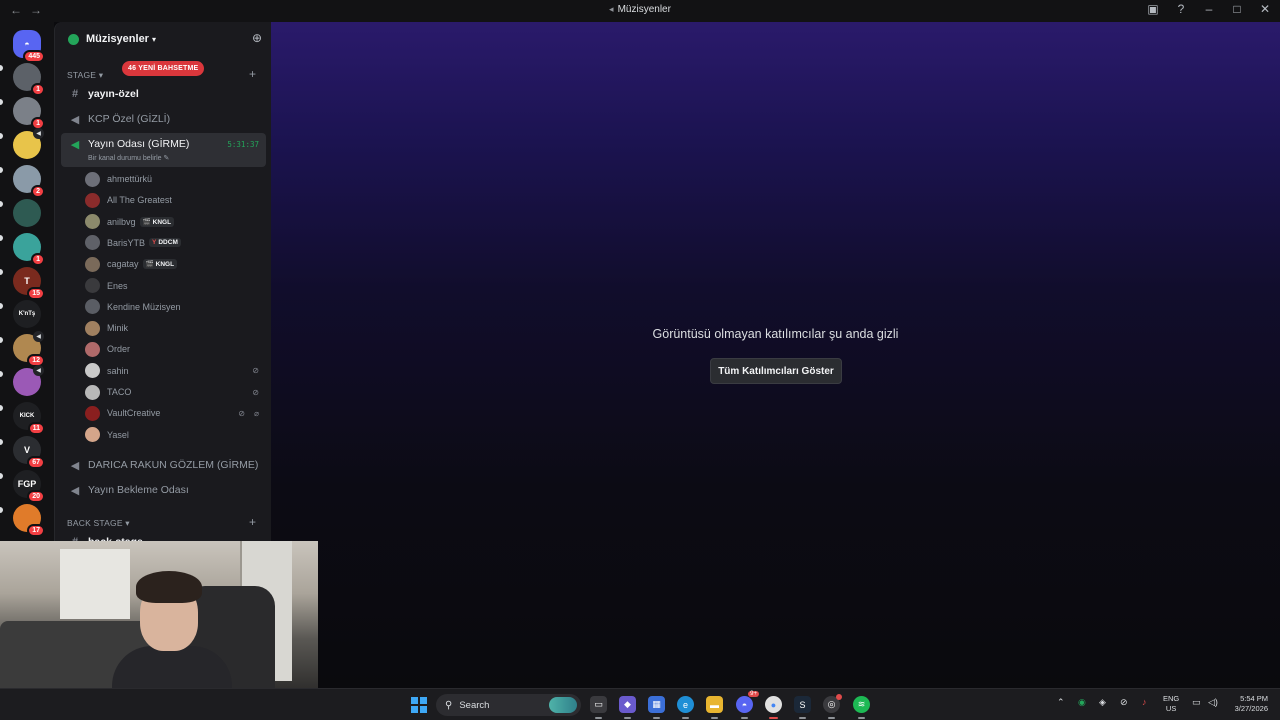  I want to click on channel-label: DARICA RAKUN GÖZLEM (GİRME), so click(173, 465).